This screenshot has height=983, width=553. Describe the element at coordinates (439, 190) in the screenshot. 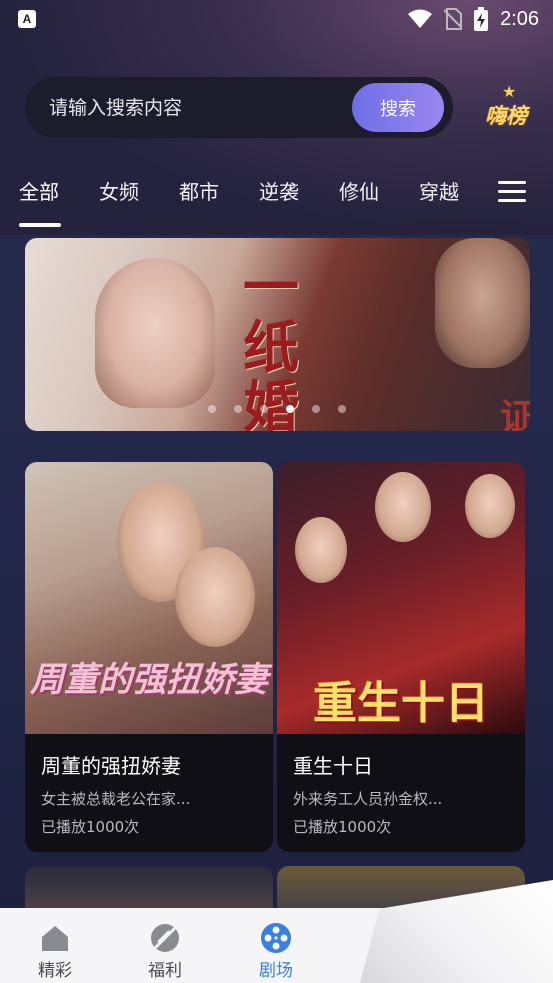

I see `tab-time-travel: 穿越` at that location.